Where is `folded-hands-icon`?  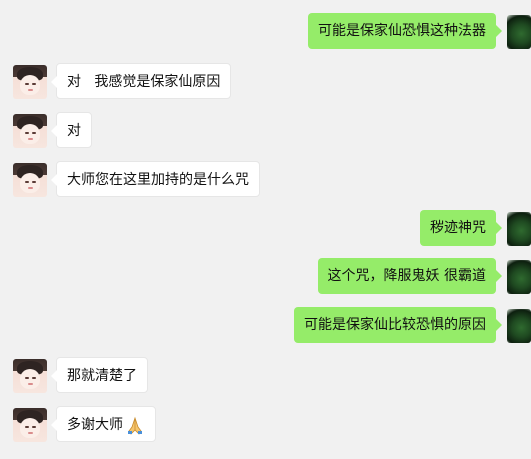 folded-hands-icon is located at coordinates (135, 424).